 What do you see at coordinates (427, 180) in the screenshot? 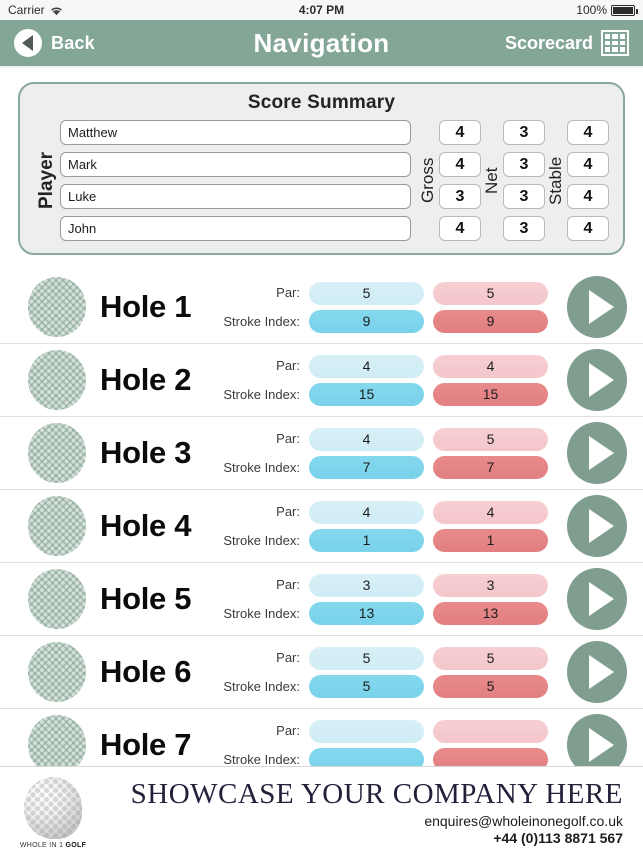
I see `gross-column-label: Gross` at bounding box center [427, 180].